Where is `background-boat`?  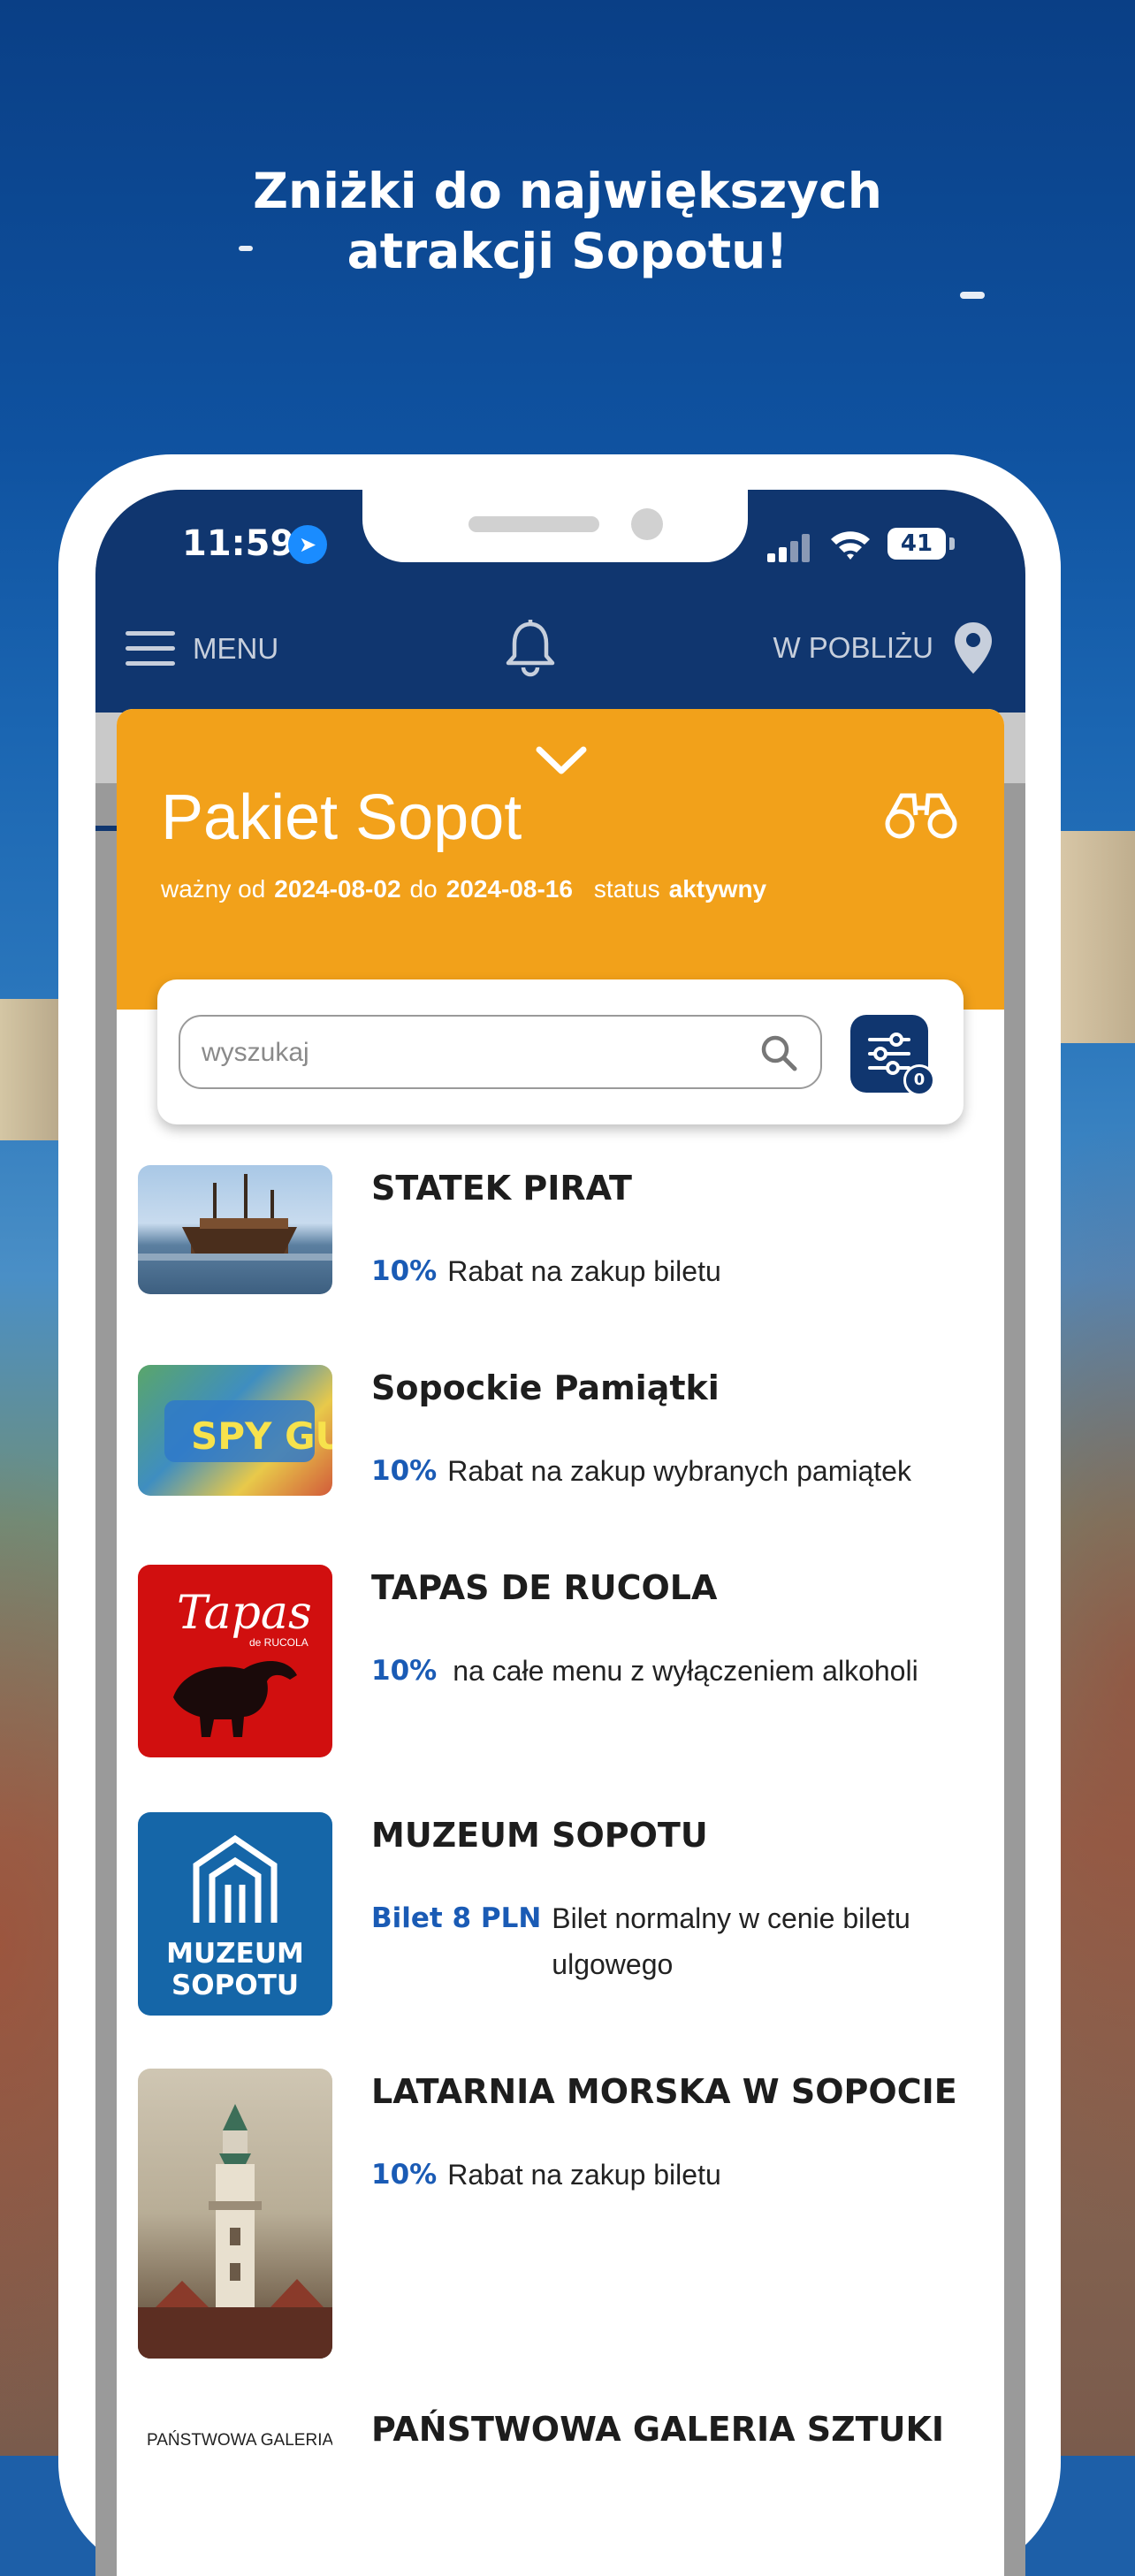
background-boat is located at coordinates (973, 295).